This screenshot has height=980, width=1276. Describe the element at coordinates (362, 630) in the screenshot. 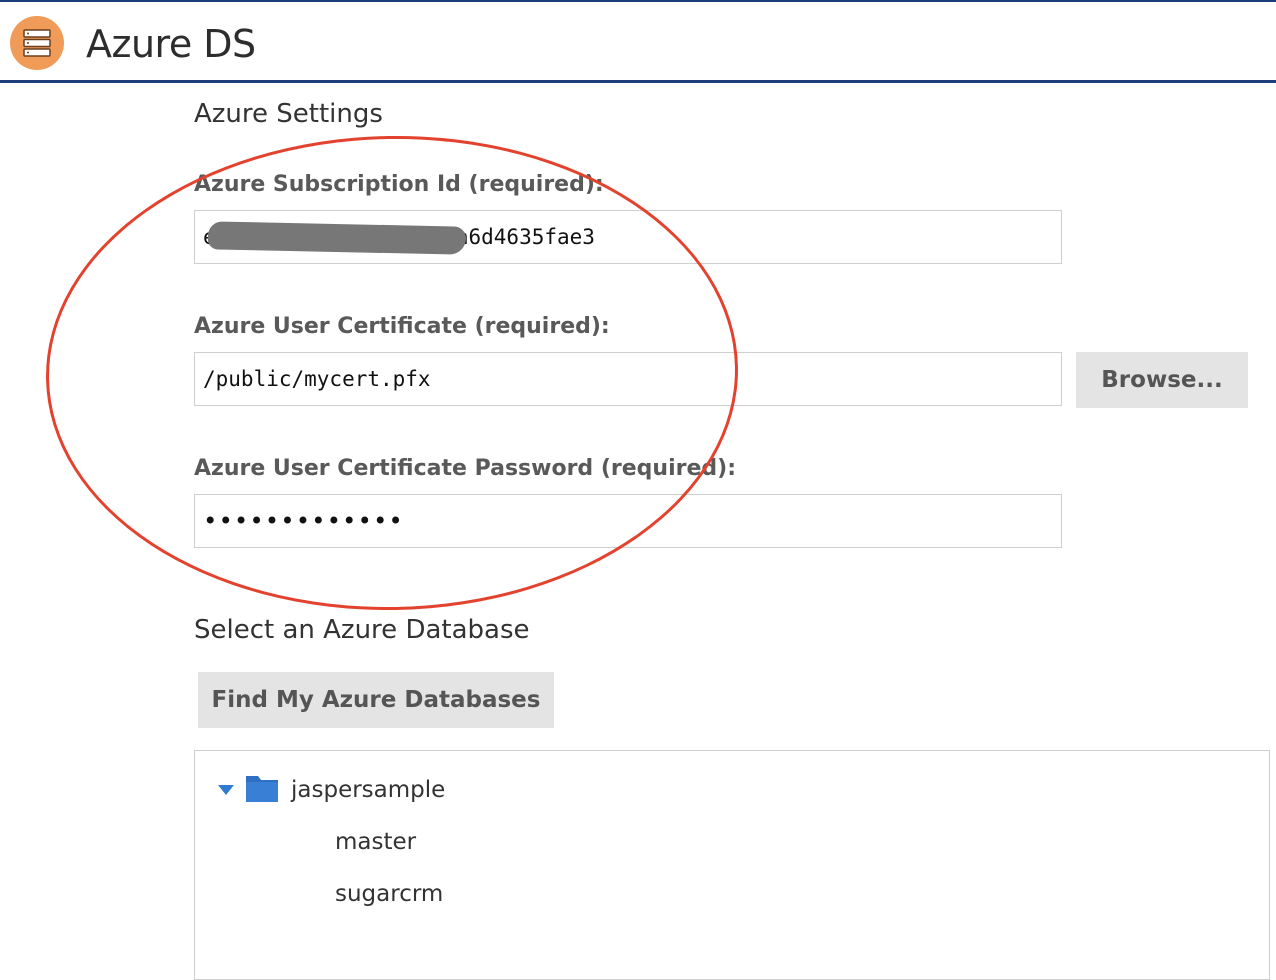

I see `select-database-heading: Select an Azure Database` at that location.